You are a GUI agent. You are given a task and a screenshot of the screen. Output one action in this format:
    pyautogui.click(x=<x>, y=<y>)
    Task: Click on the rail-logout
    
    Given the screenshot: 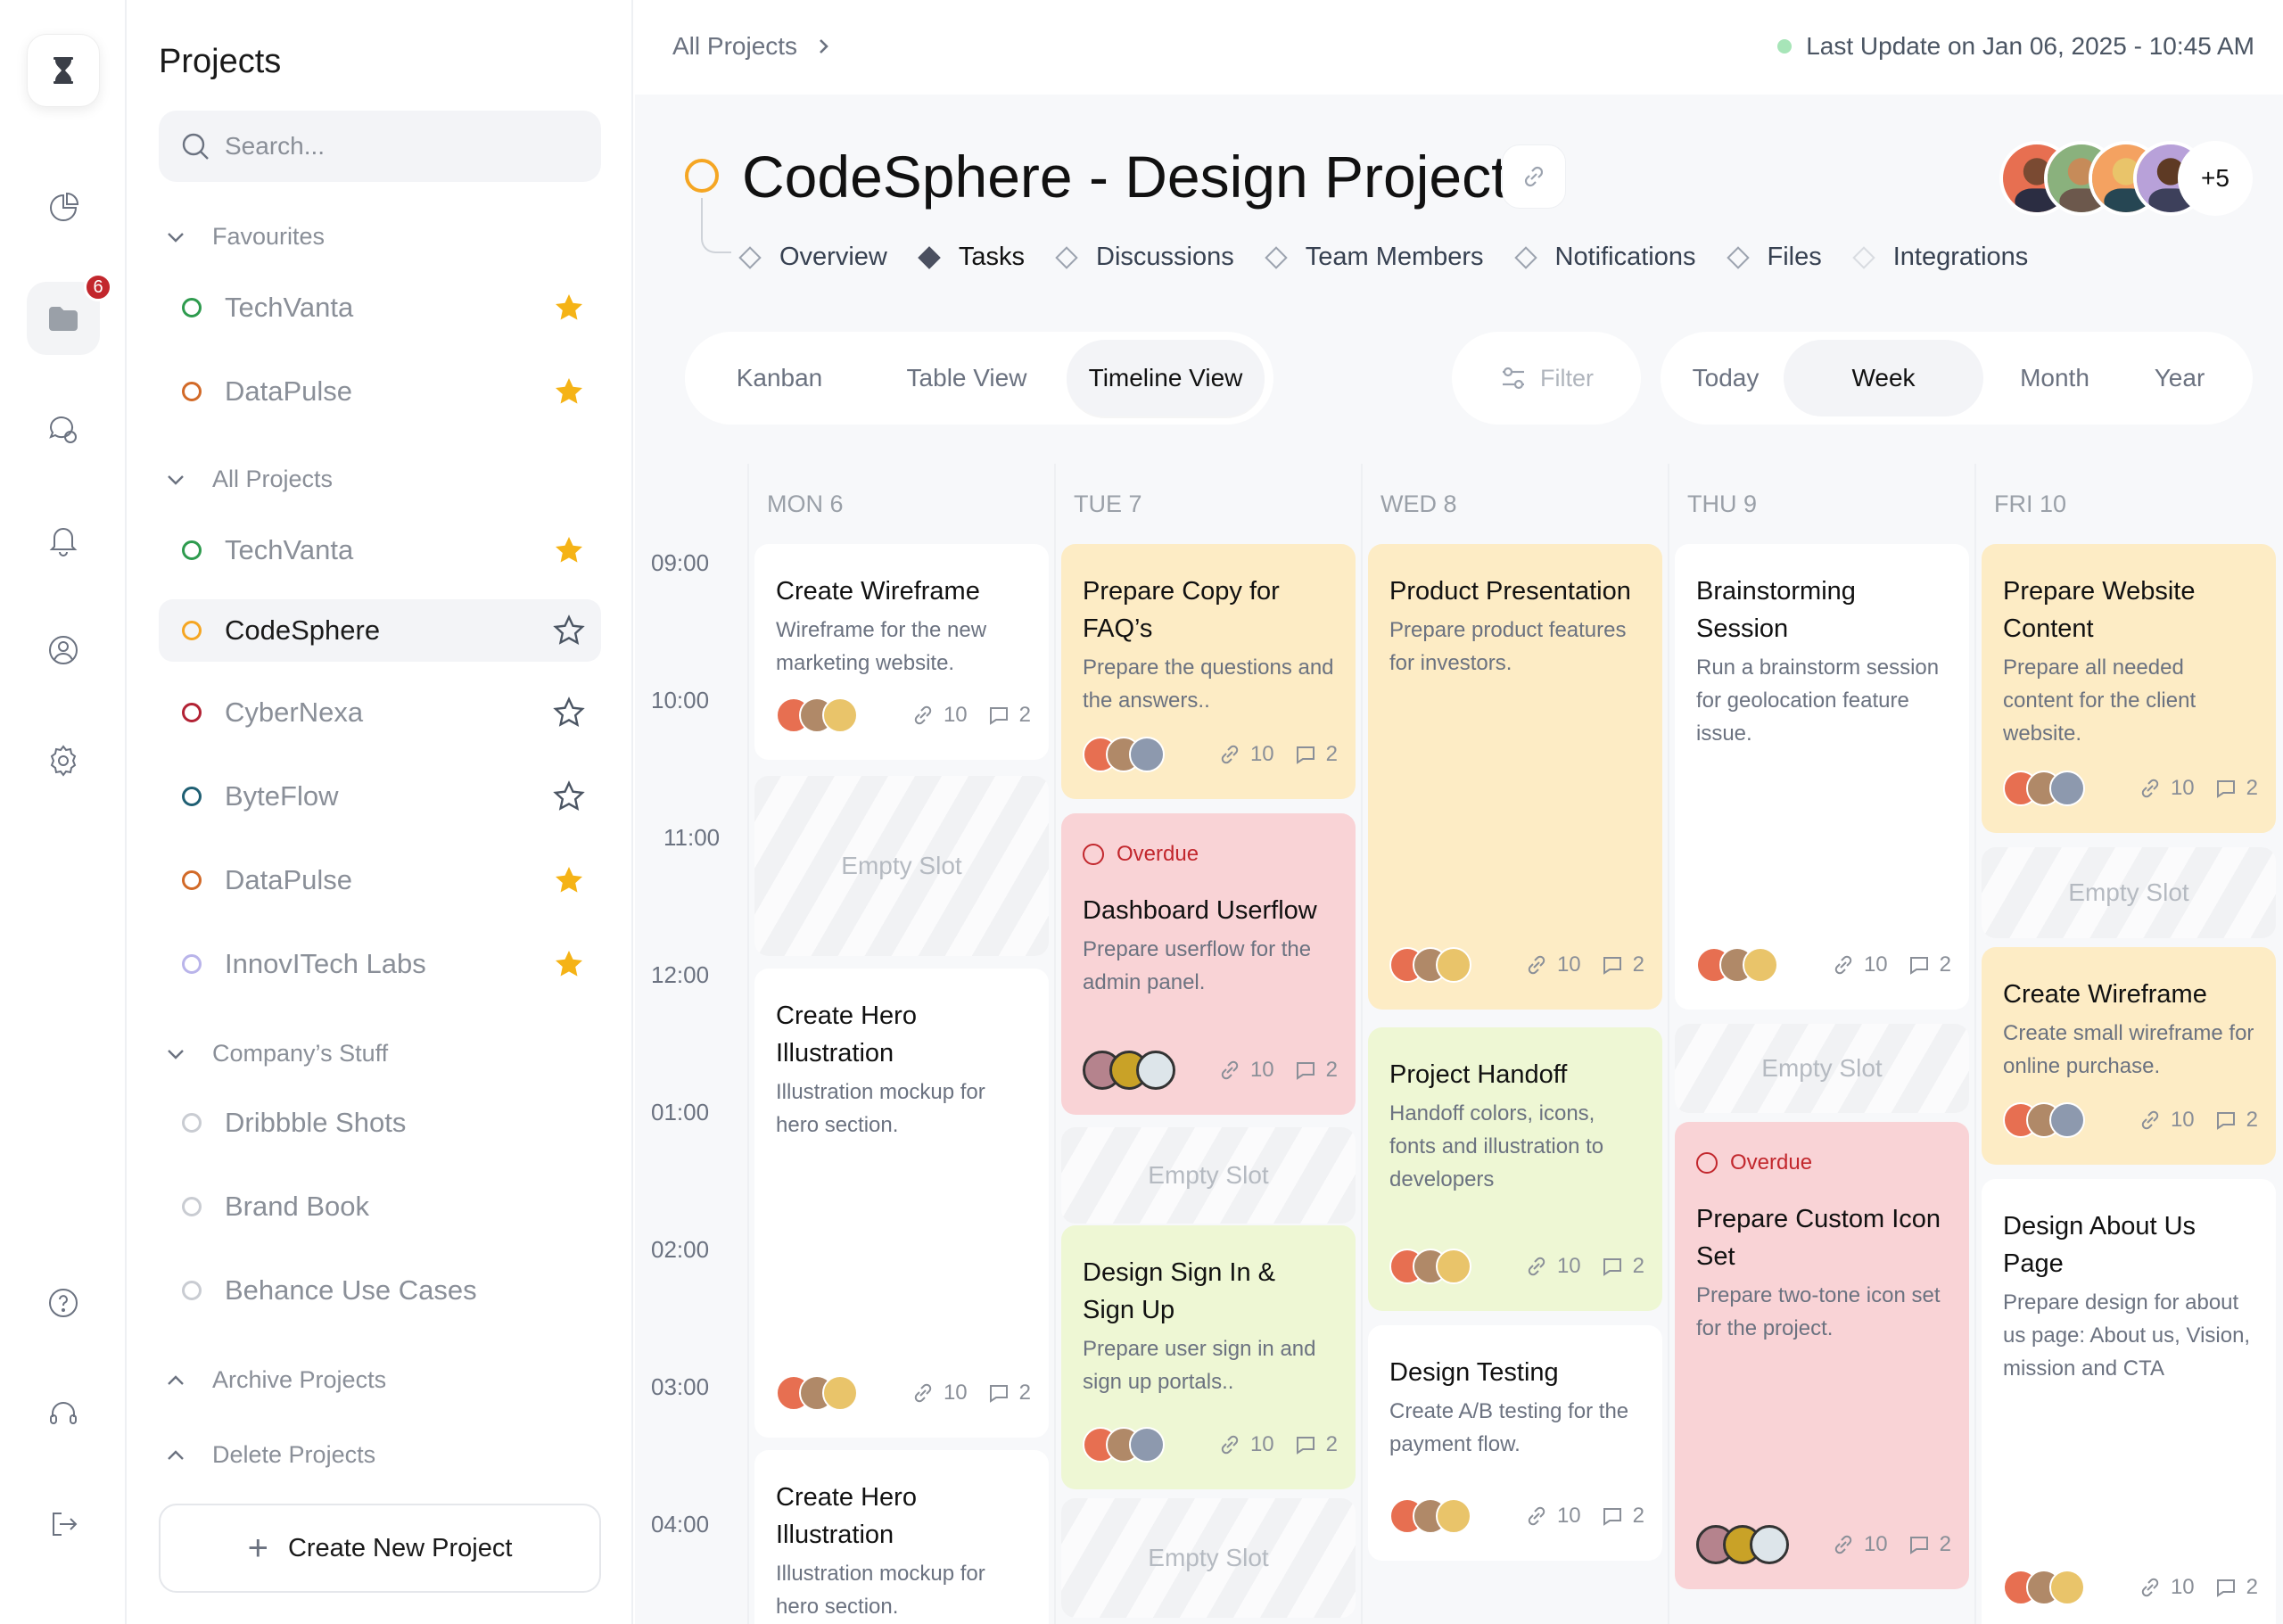 What is the action you would take?
    pyautogui.click(x=63, y=1524)
    